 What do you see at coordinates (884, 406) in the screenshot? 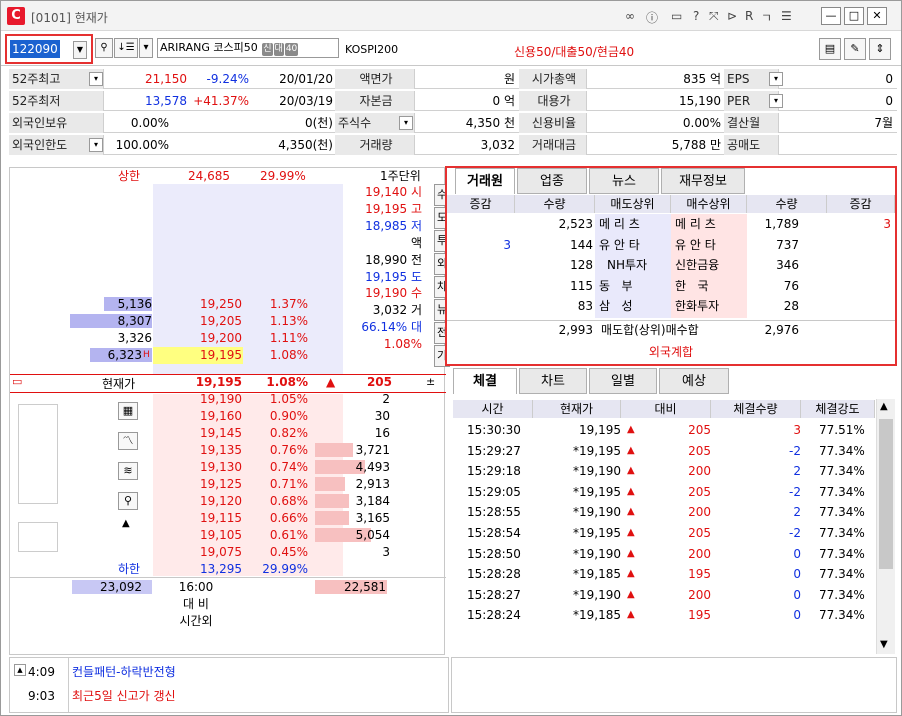
I see `scroll-up-icon: ▲` at bounding box center [884, 406].